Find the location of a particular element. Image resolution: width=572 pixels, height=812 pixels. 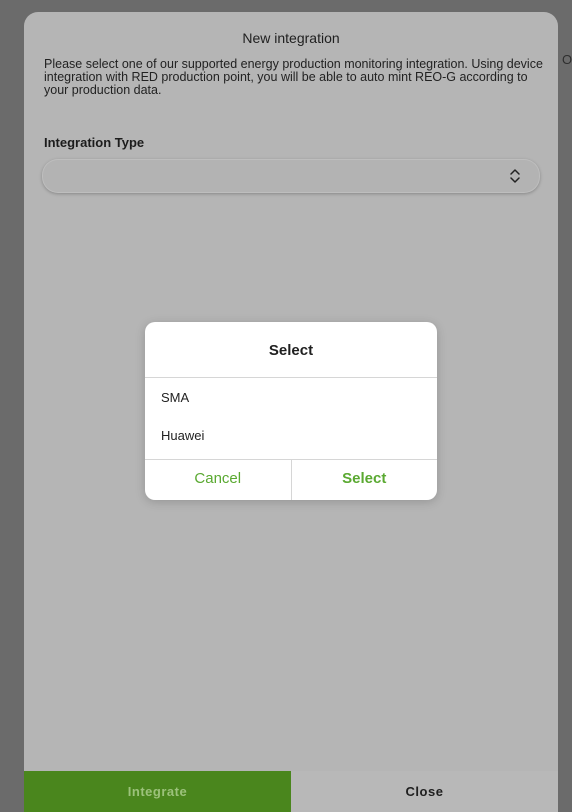

up-down-chevron-icon is located at coordinates (515, 176).